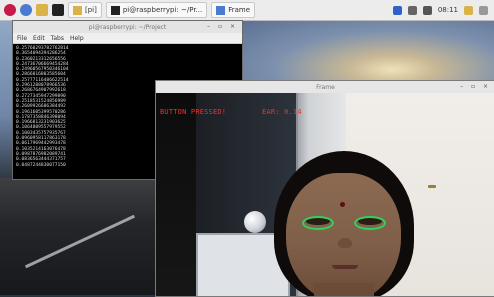 This screenshot has width=494, height=297. I want to click on terminal-title: pi@raspberrypi: ~/Project, so click(127, 27).